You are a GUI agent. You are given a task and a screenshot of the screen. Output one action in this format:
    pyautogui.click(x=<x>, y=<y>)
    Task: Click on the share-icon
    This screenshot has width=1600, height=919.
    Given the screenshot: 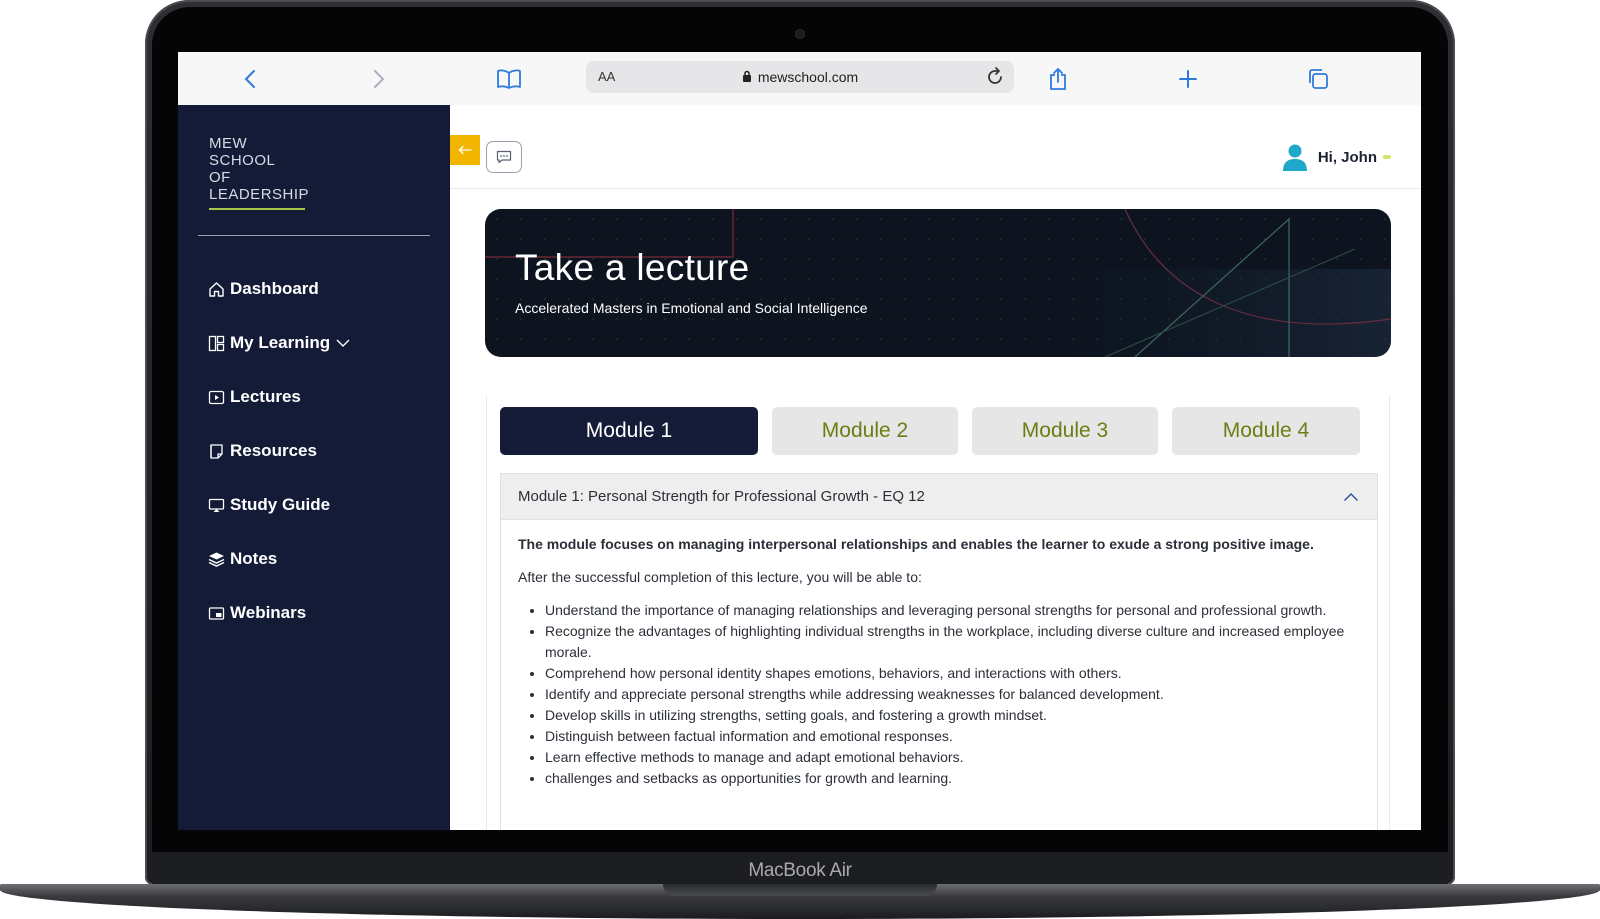 What is the action you would take?
    pyautogui.click(x=1058, y=79)
    